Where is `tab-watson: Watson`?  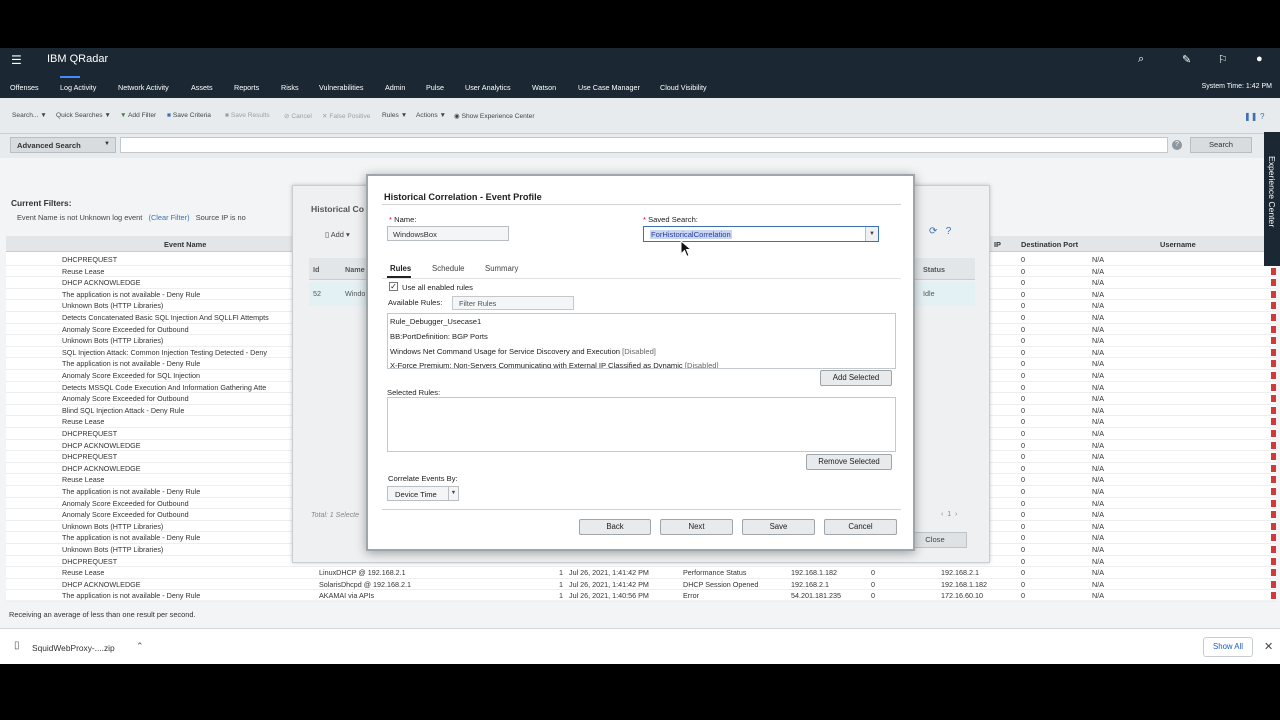 tab-watson: Watson is located at coordinates (544, 87).